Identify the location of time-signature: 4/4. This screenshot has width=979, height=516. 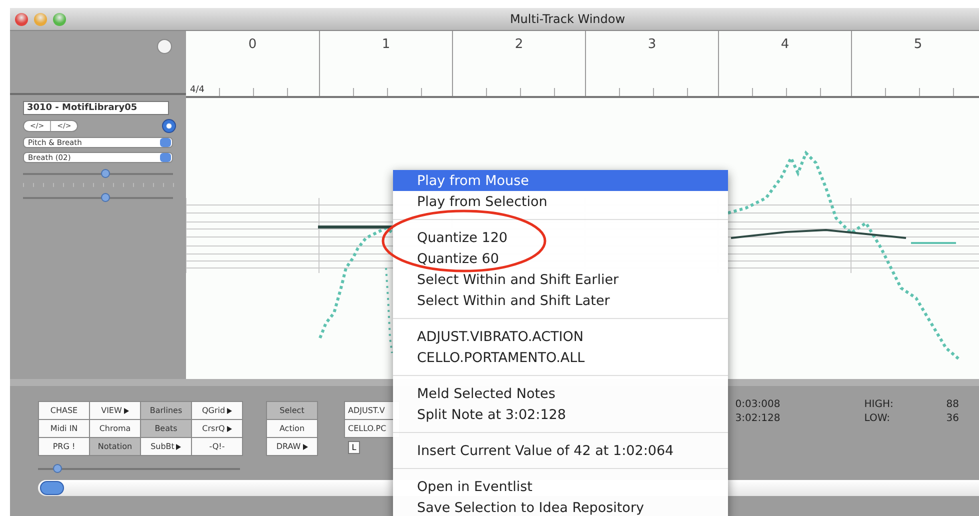
(197, 90).